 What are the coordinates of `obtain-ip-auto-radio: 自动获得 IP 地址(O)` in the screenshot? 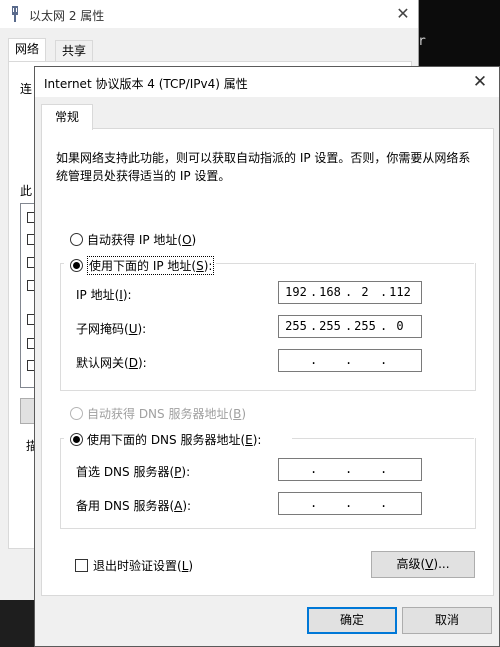 It's located at (133, 239).